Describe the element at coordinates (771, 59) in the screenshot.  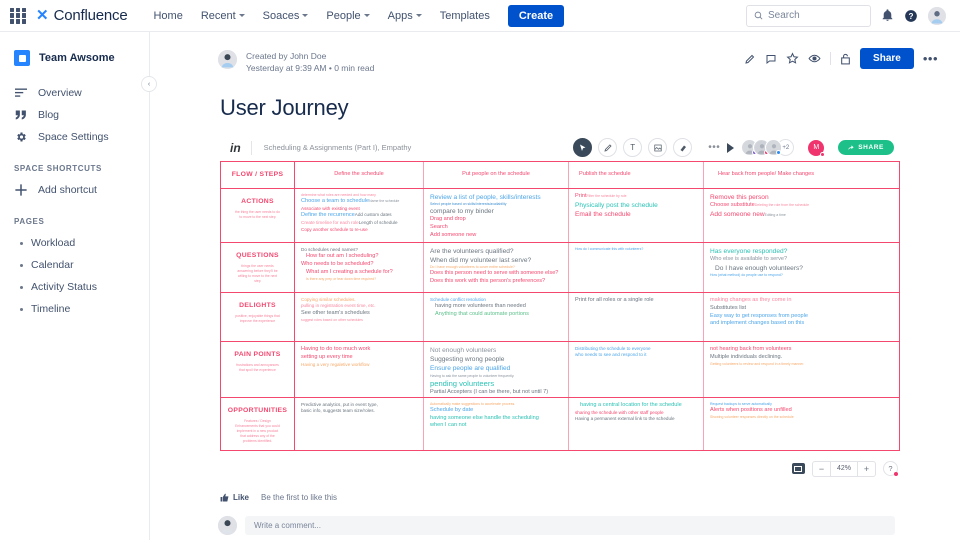
I see `comment-icon` at that location.